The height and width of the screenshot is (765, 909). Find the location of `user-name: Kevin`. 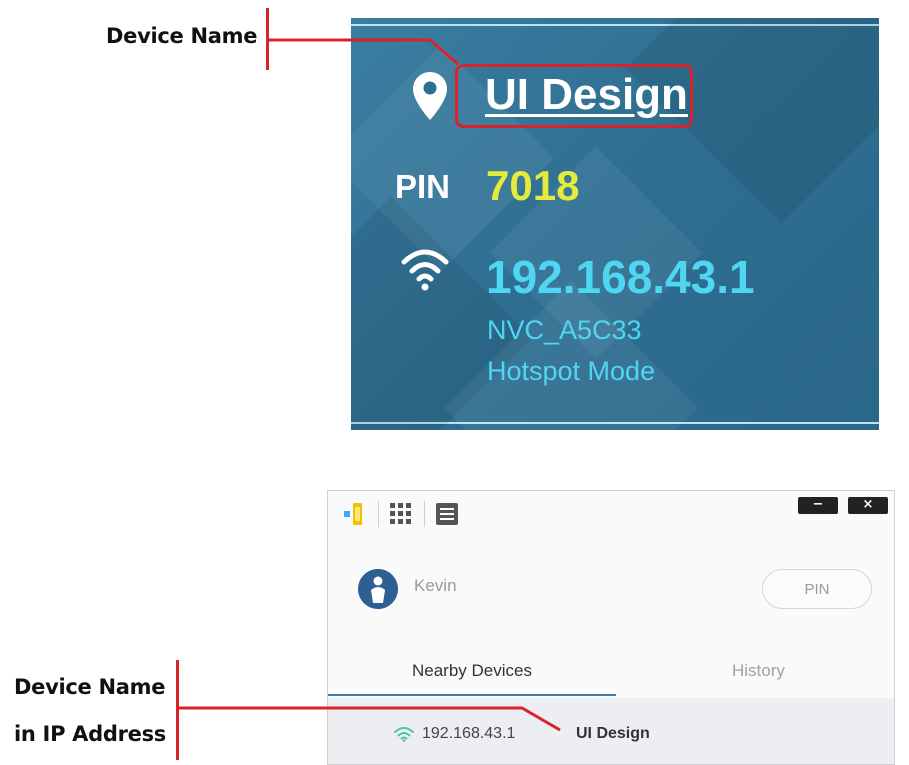

user-name: Kevin is located at coordinates (435, 585).